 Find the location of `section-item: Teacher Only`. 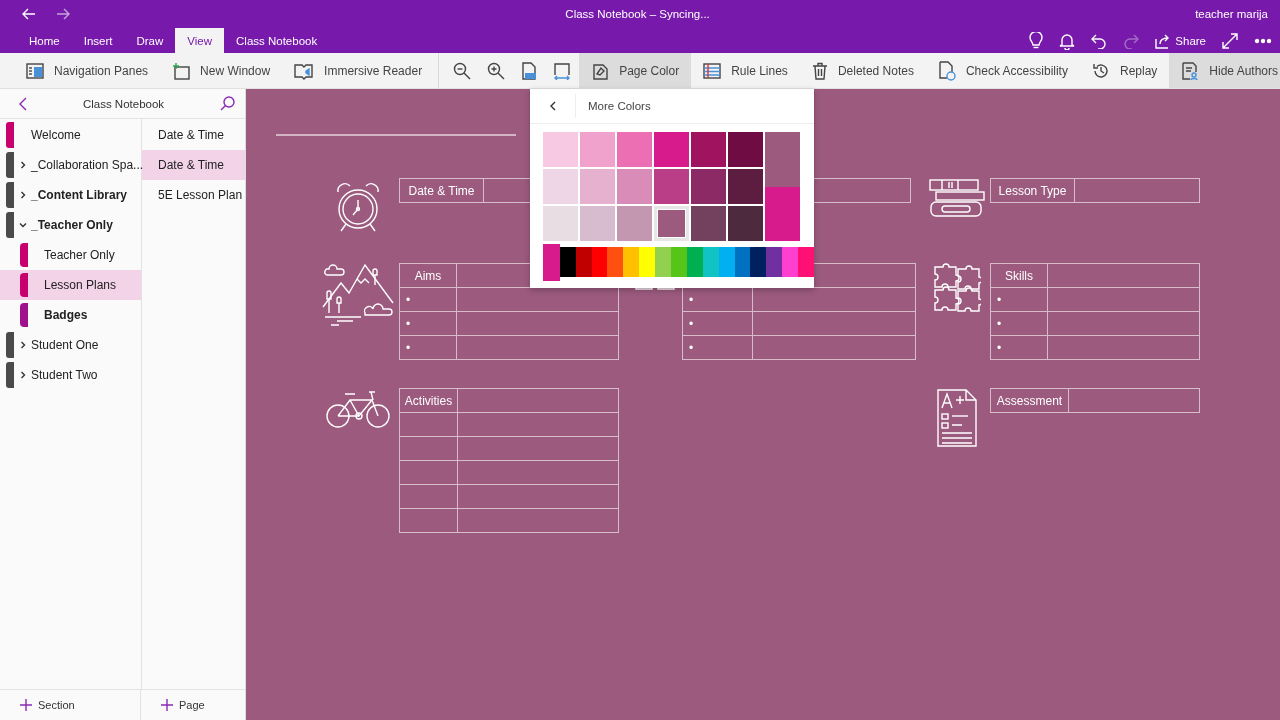

section-item: Teacher Only is located at coordinates (70, 255).